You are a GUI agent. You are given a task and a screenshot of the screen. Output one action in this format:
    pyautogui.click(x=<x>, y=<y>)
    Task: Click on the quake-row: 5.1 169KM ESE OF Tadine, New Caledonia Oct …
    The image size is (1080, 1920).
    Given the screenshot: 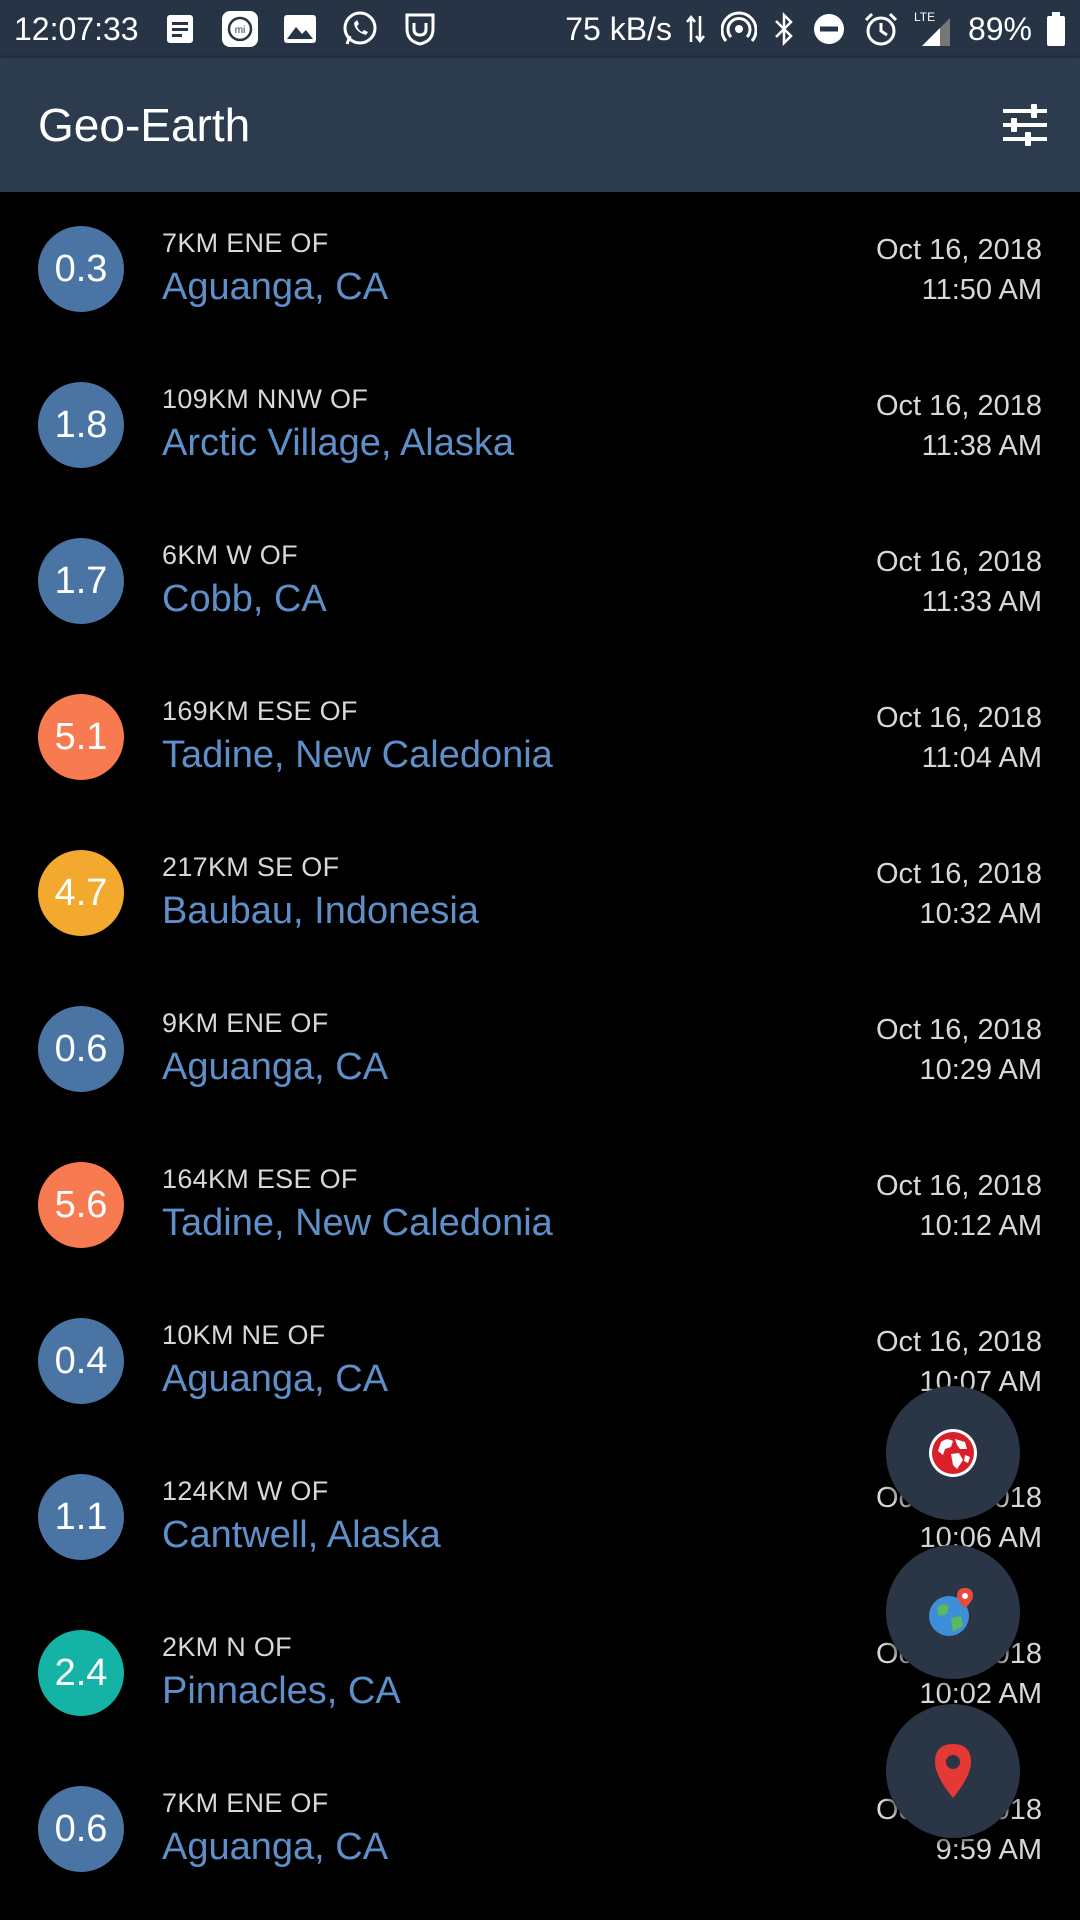 What is the action you would take?
    pyautogui.click(x=540, y=738)
    